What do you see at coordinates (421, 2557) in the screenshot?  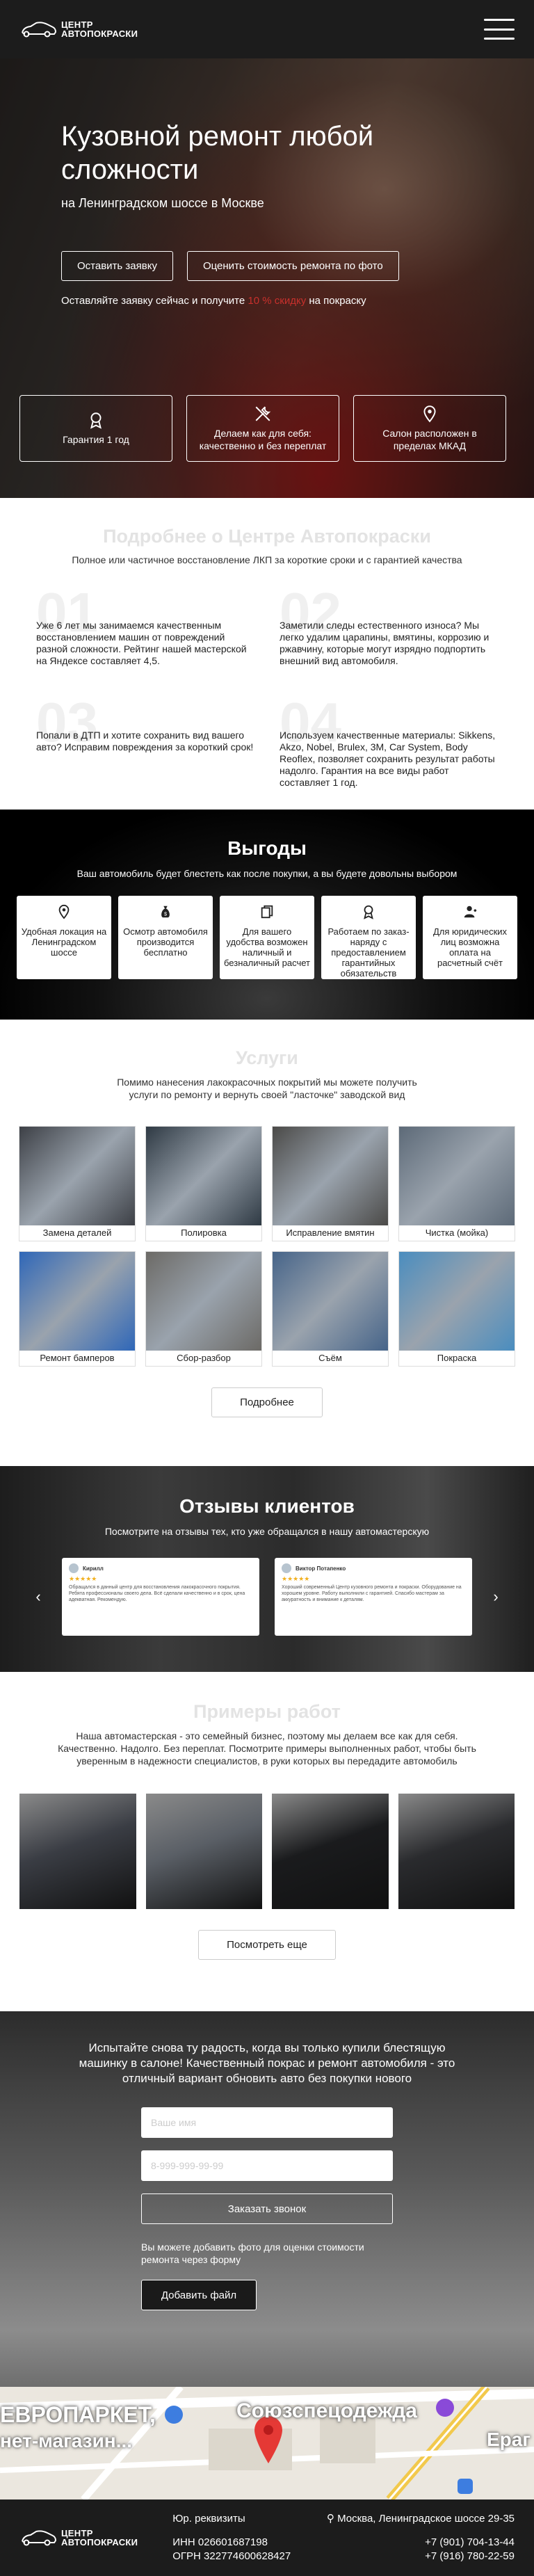 I see `phone-link: +7 (916) 780-22-59` at bounding box center [421, 2557].